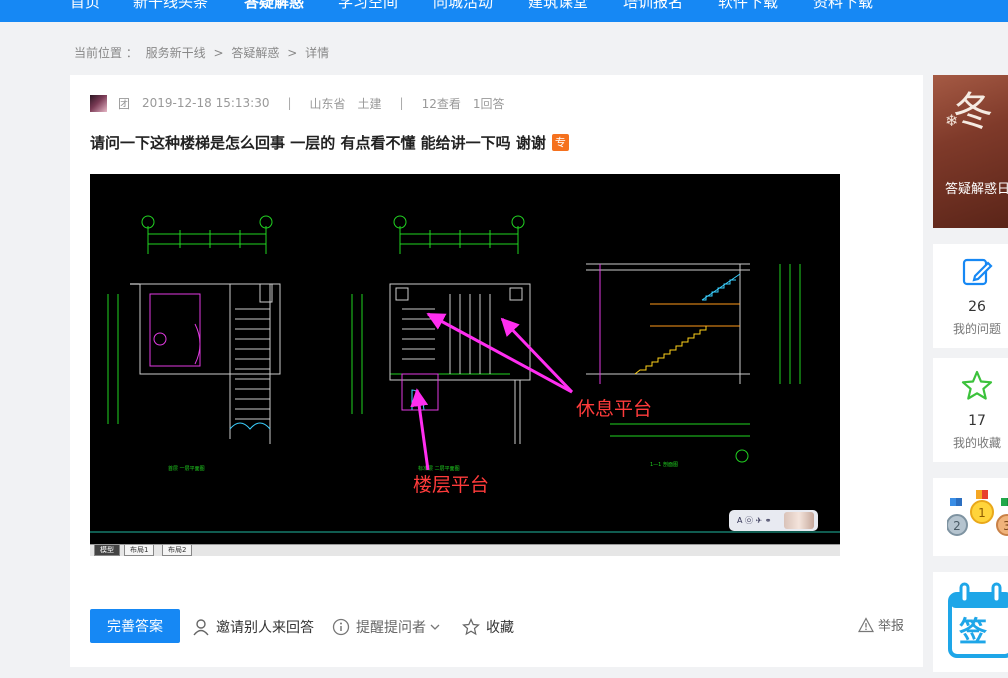 Image resolution: width=1008 pixels, height=678 pixels. What do you see at coordinates (558, 6) in the screenshot?
I see `nav-item-classroom: 建筑课堂` at bounding box center [558, 6].